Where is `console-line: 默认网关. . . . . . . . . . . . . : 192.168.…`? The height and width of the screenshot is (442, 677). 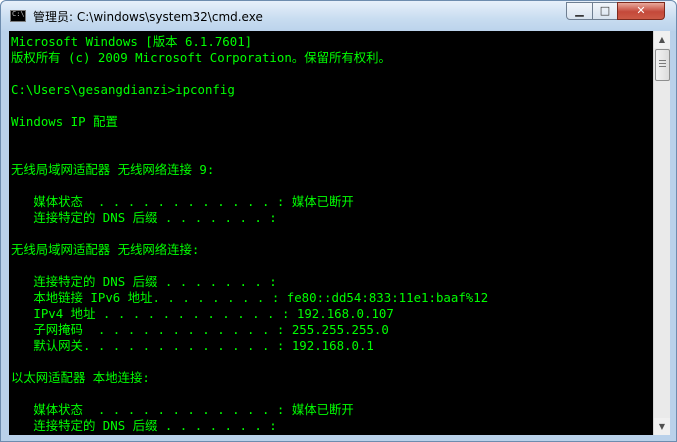 console-line: 默认网关. . . . . . . . . . . . . : 192.168.… is located at coordinates (192, 345).